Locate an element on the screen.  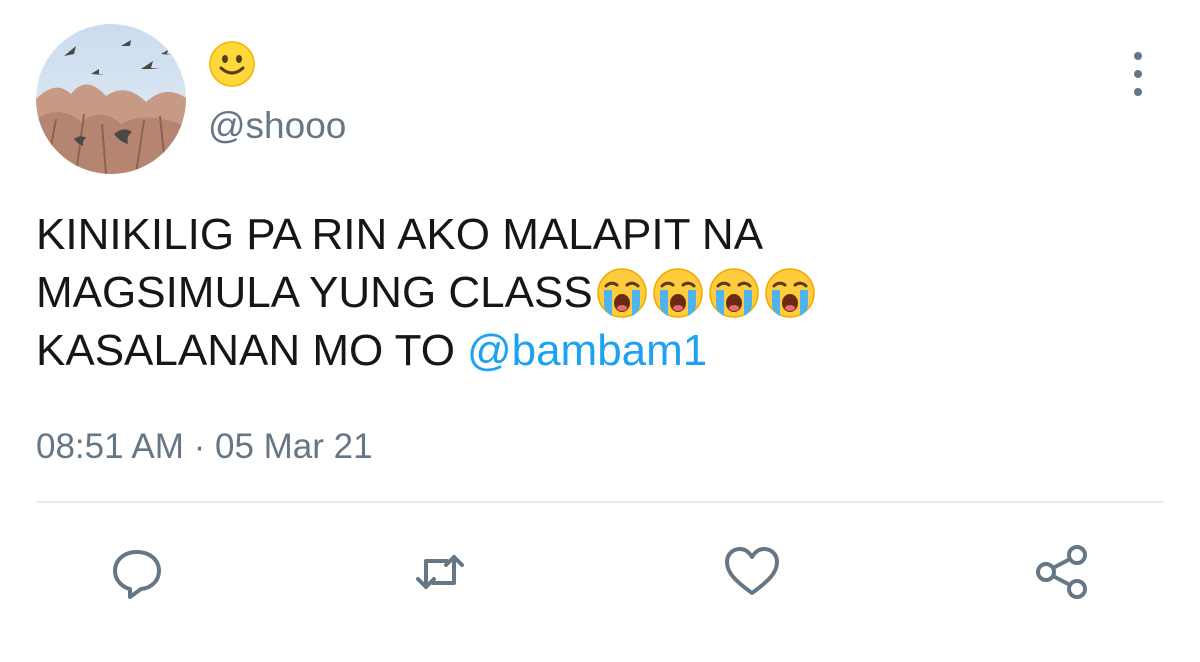
tweet-line-3: KASALANAN MO TO @bambam1 is located at coordinates (596, 351).